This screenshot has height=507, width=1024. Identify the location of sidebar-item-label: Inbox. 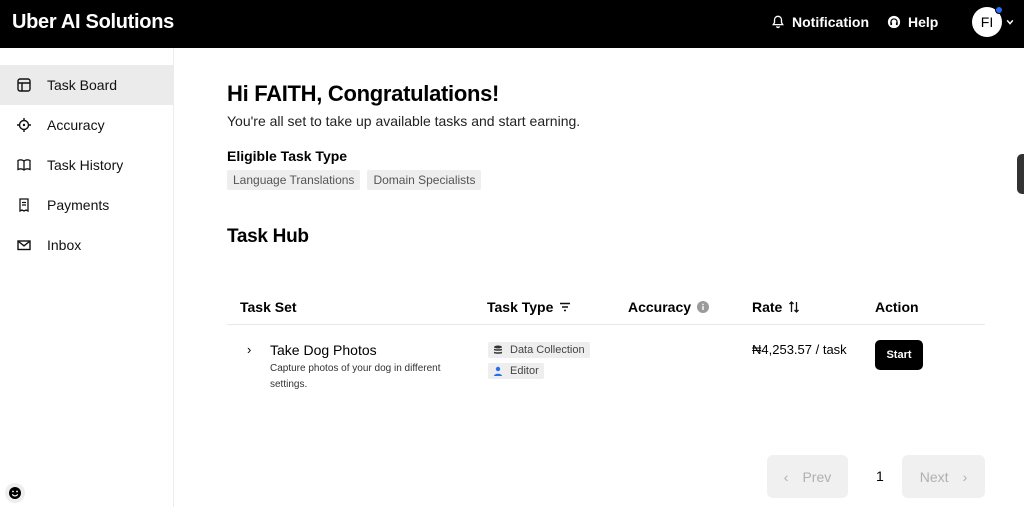
(64, 245).